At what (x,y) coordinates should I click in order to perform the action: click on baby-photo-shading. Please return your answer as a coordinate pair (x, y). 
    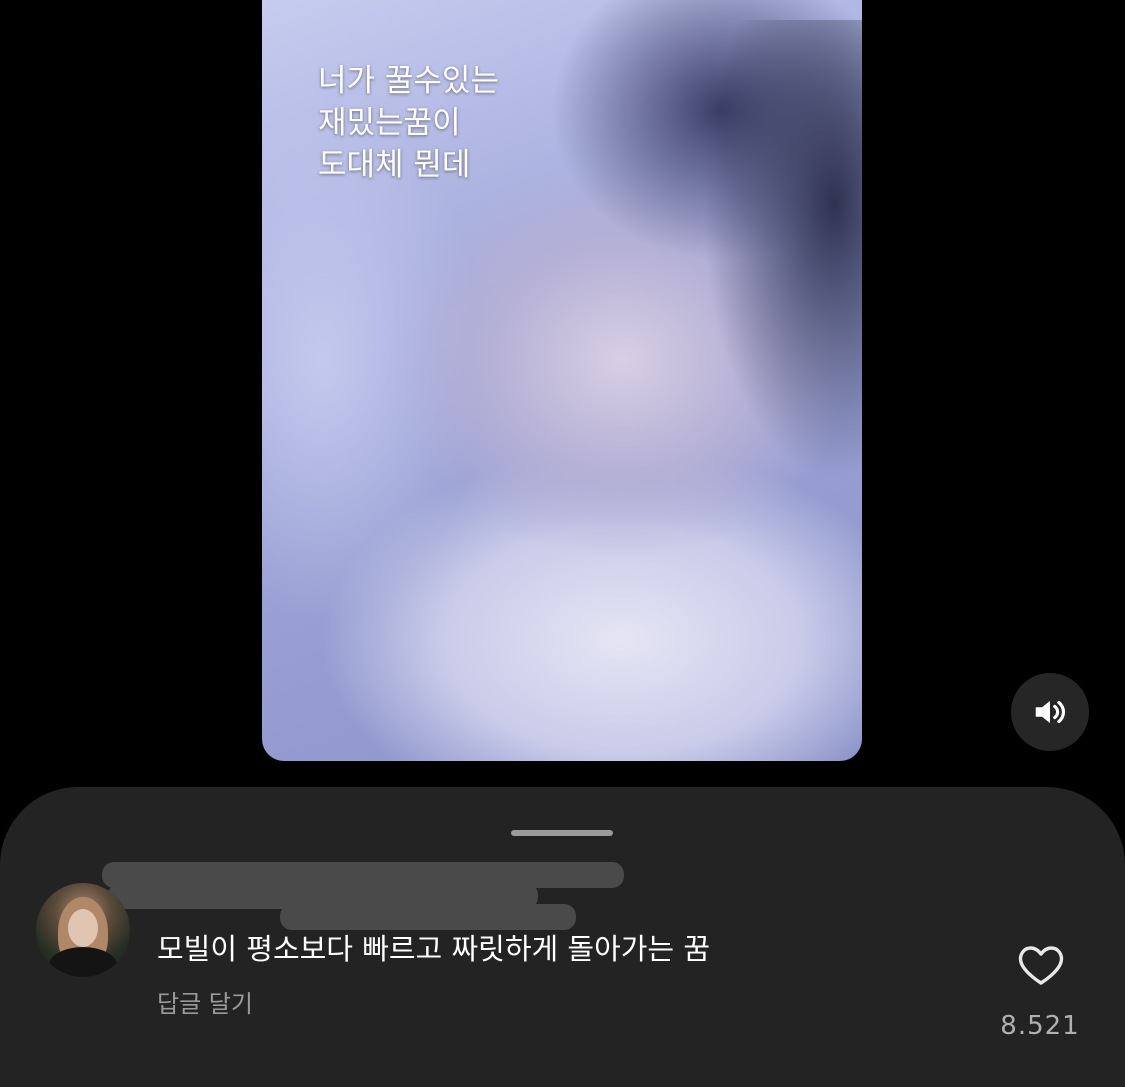
    Looking at the image, I should click on (782, 250).